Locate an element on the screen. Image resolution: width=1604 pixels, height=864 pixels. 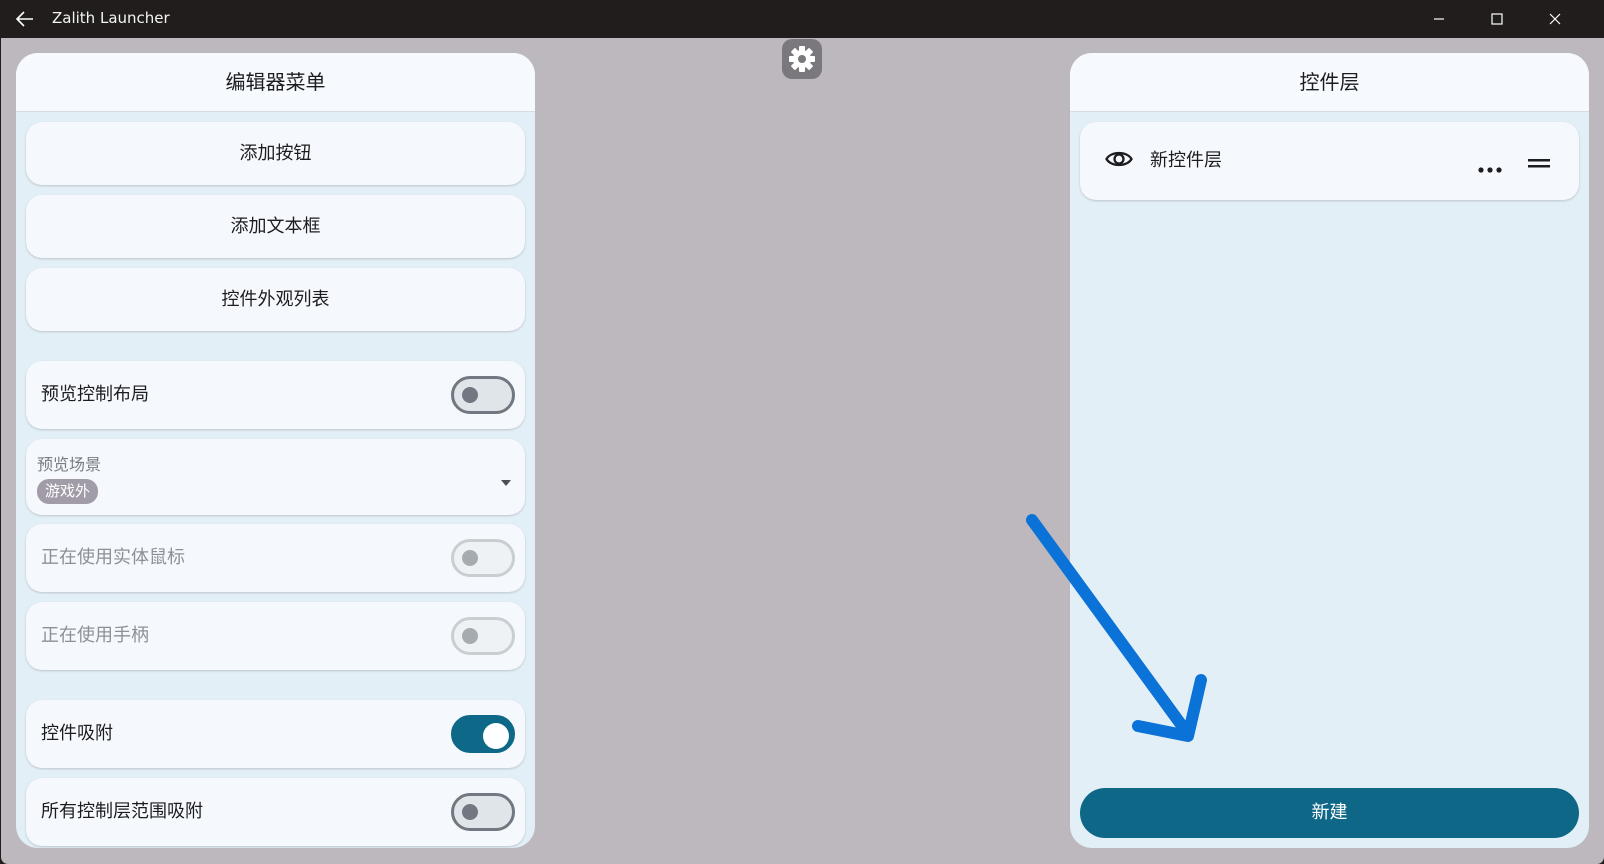
widget-snap-switch is located at coordinates (483, 734).